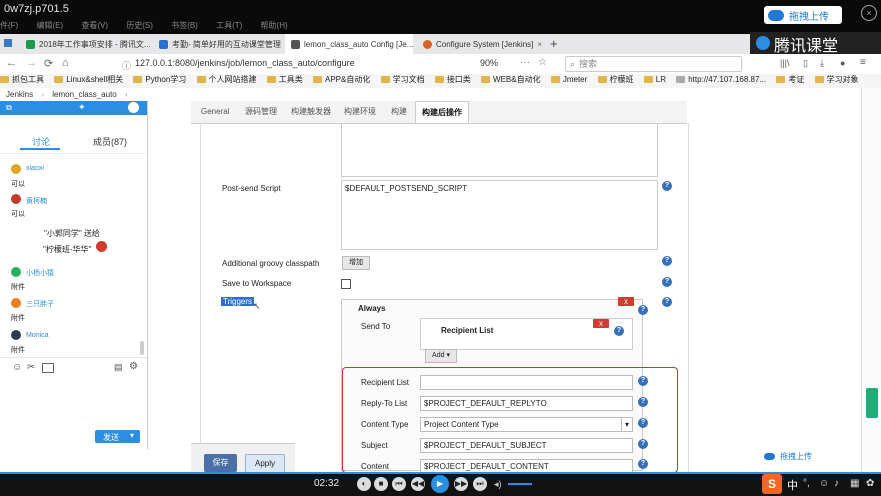 Image resolution: width=881 pixels, height=496 pixels. I want to click on home-icon: ⌂, so click(65, 63).